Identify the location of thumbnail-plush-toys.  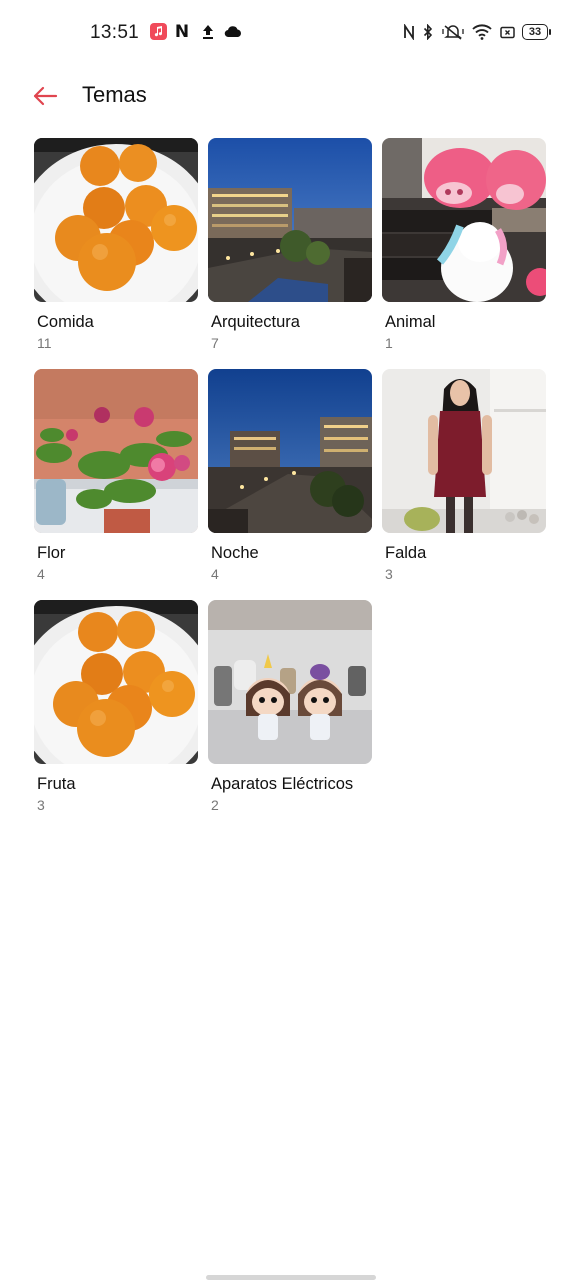
(464, 220).